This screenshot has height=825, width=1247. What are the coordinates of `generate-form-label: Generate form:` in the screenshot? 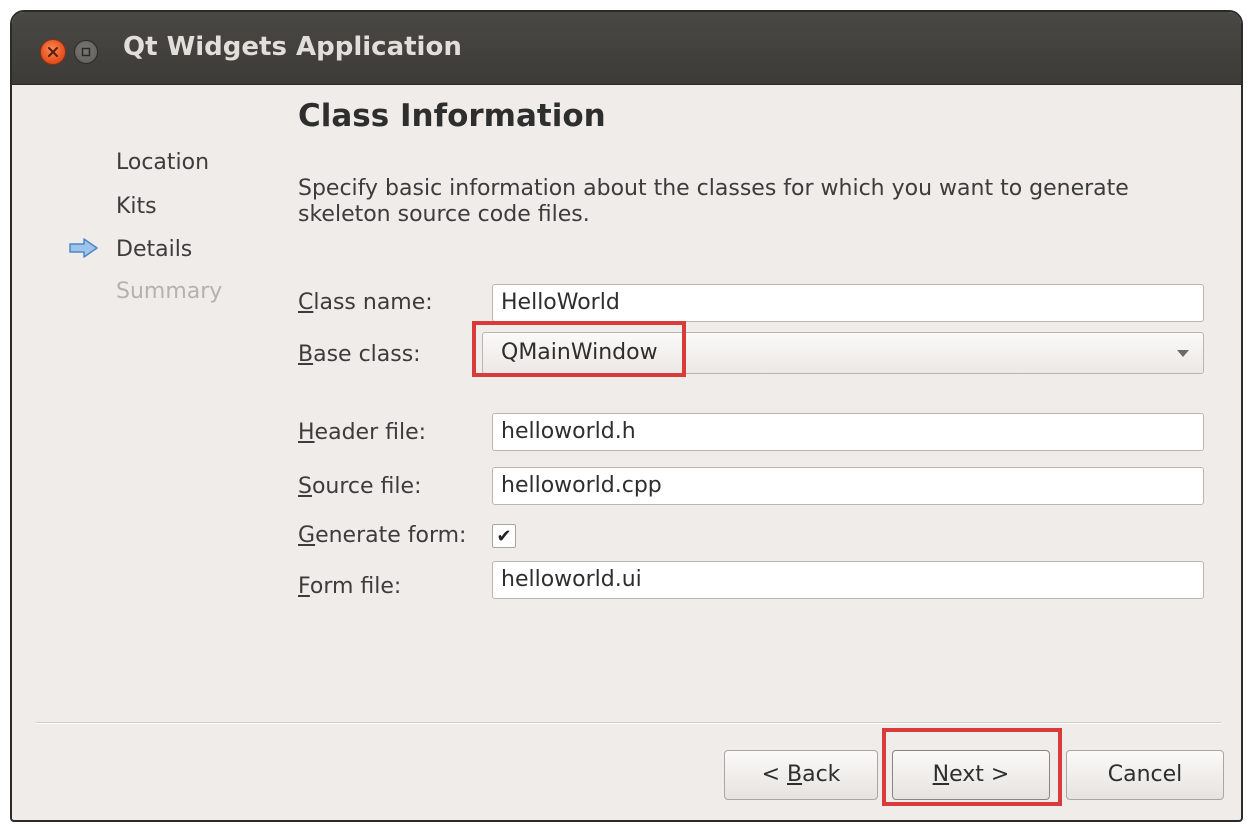 It's located at (382, 535).